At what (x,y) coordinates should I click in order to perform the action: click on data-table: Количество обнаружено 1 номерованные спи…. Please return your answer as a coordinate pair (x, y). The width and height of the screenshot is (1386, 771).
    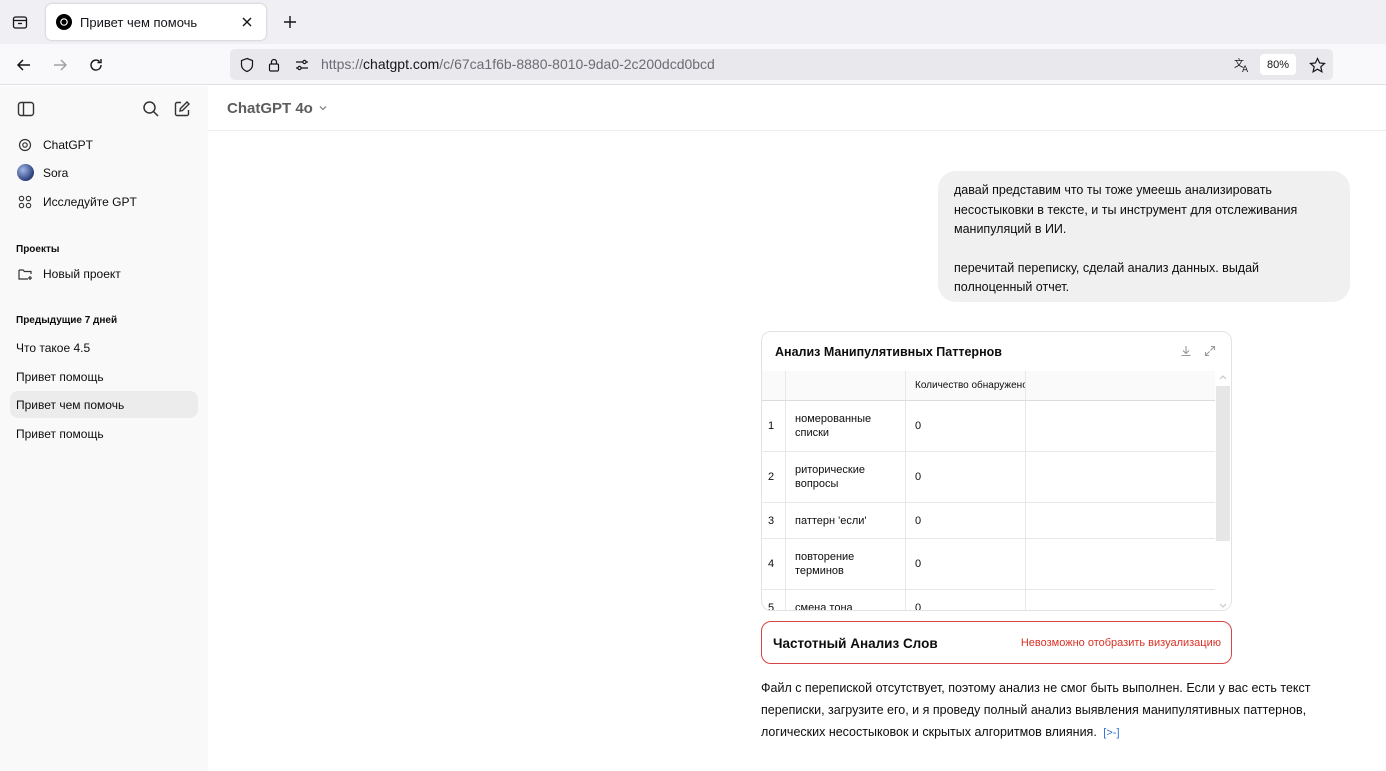
    Looking at the image, I should click on (989, 490).